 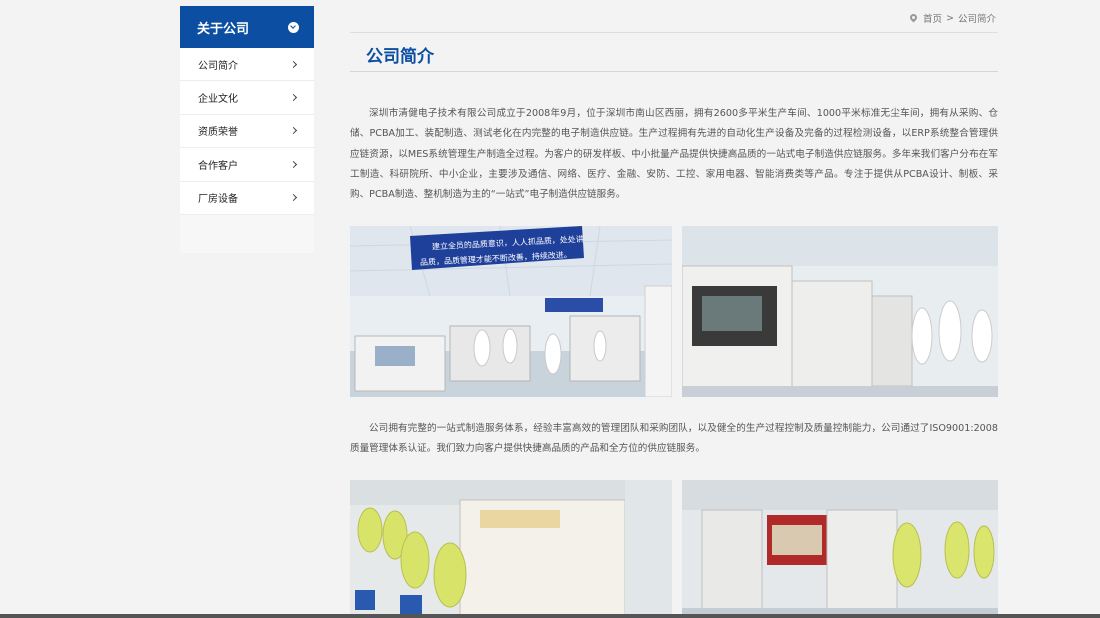 I want to click on sidebar-title: 关于公司, so click(x=223, y=29).